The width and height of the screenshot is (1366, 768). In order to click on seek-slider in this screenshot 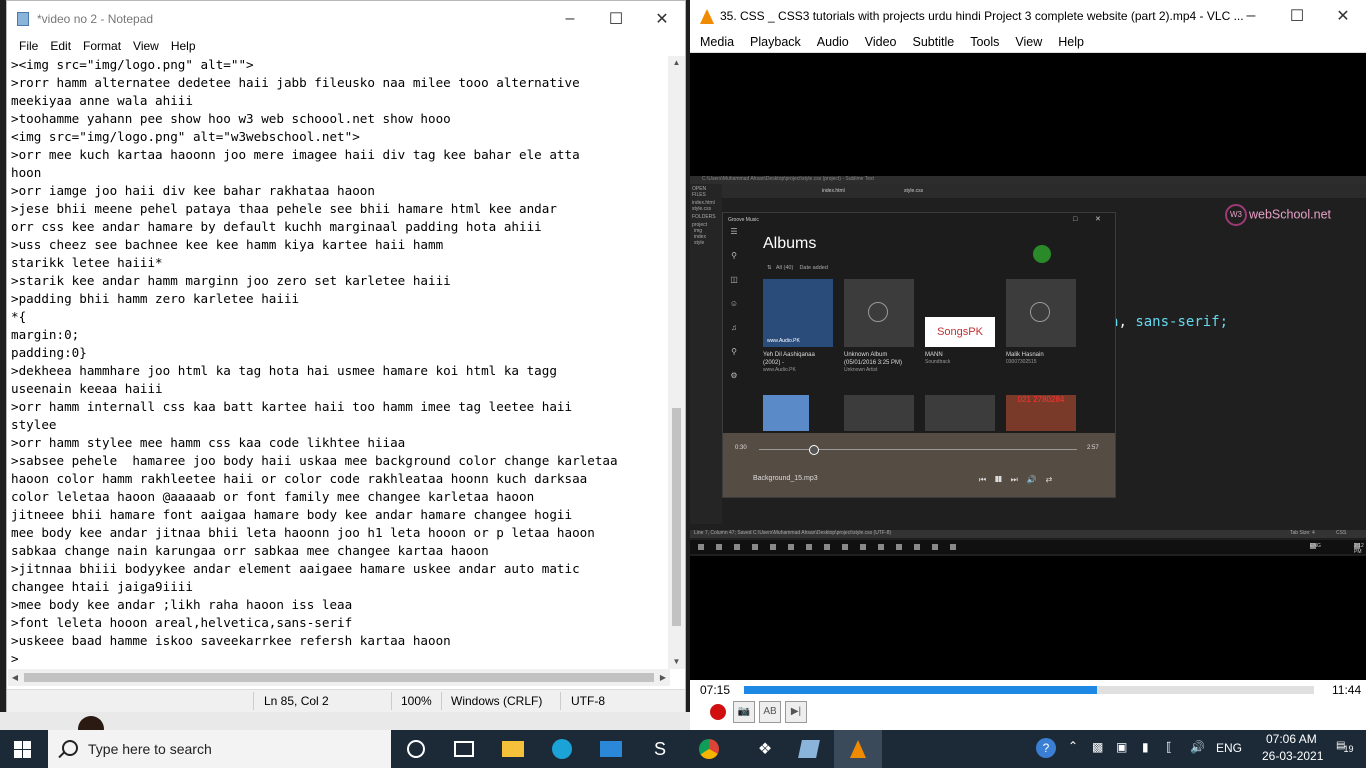, I will do `click(1029, 690)`.